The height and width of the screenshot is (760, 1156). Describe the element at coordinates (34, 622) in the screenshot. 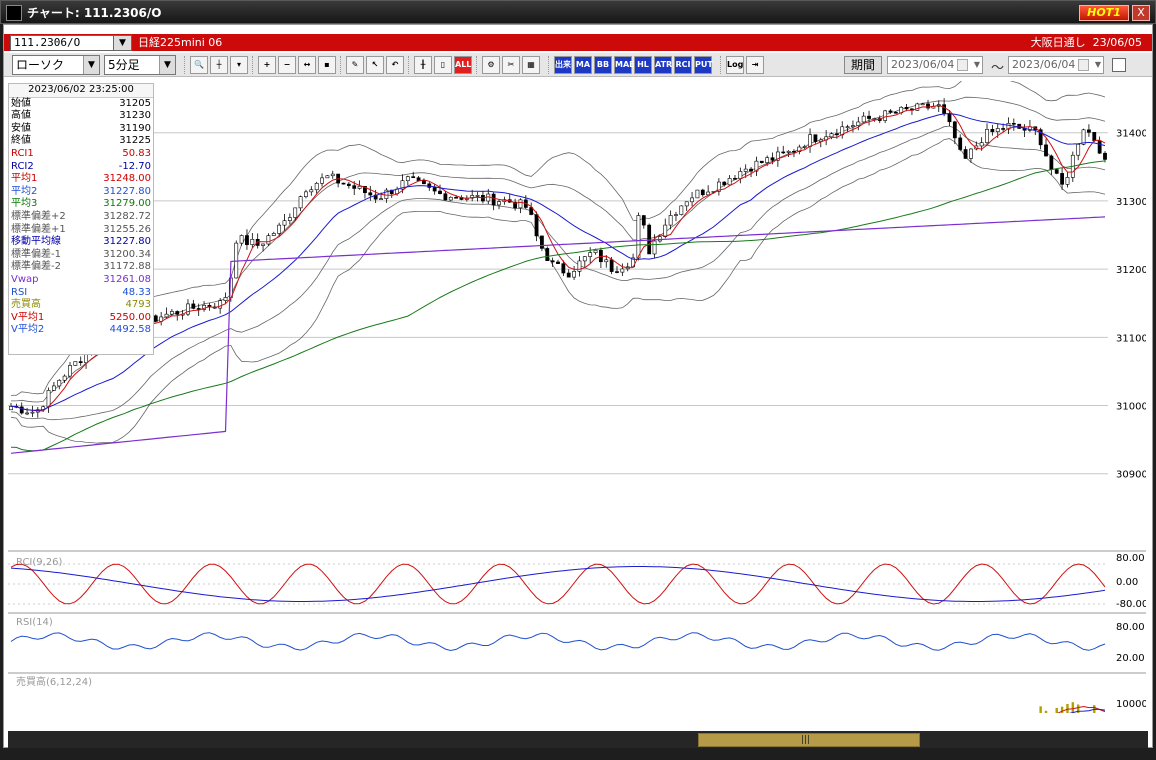

I see `rsi-panel-title: RSI(14)` at that location.